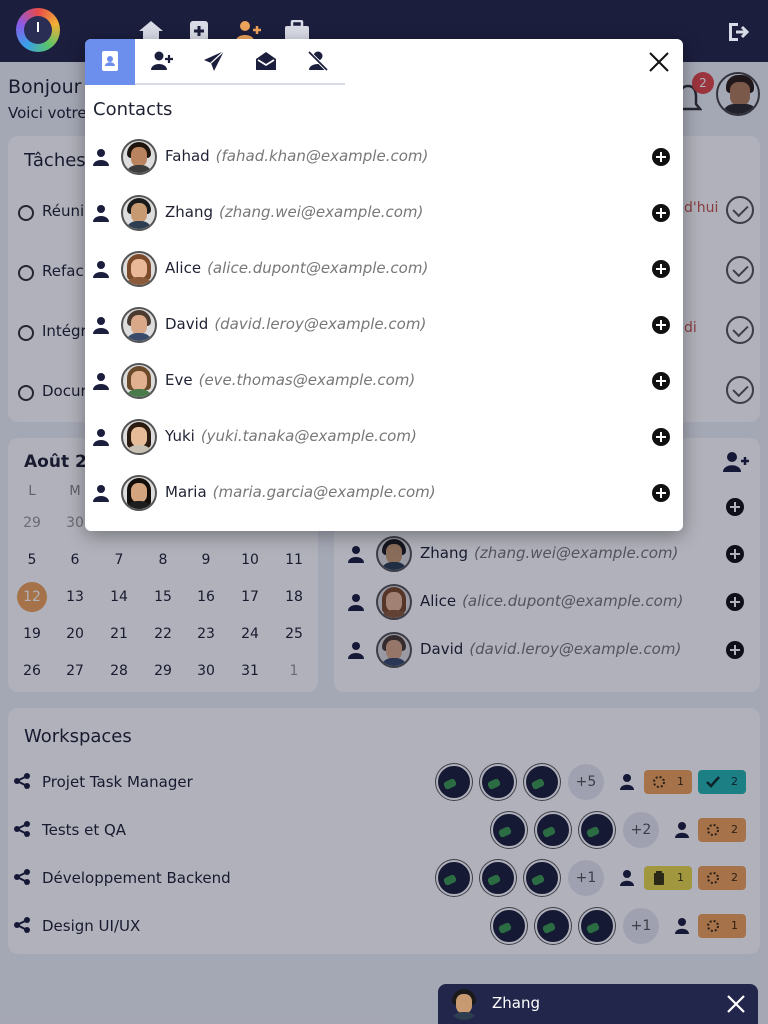 This screenshot has width=768, height=1024. What do you see at coordinates (38, 30) in the screenshot?
I see `app-logo` at bounding box center [38, 30].